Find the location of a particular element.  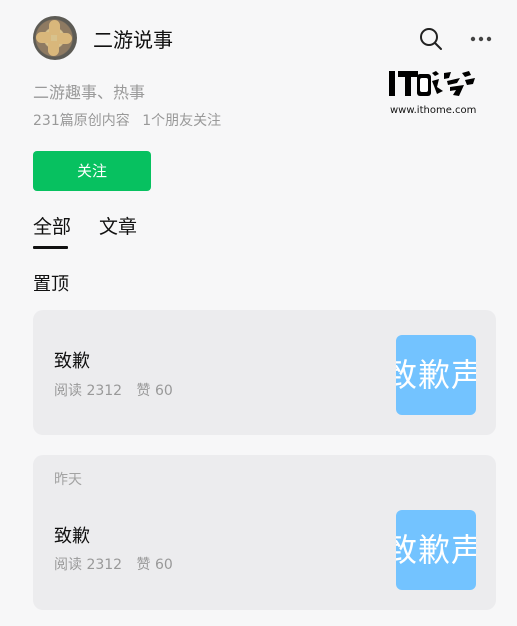

article-date: 昨天 is located at coordinates (68, 480).